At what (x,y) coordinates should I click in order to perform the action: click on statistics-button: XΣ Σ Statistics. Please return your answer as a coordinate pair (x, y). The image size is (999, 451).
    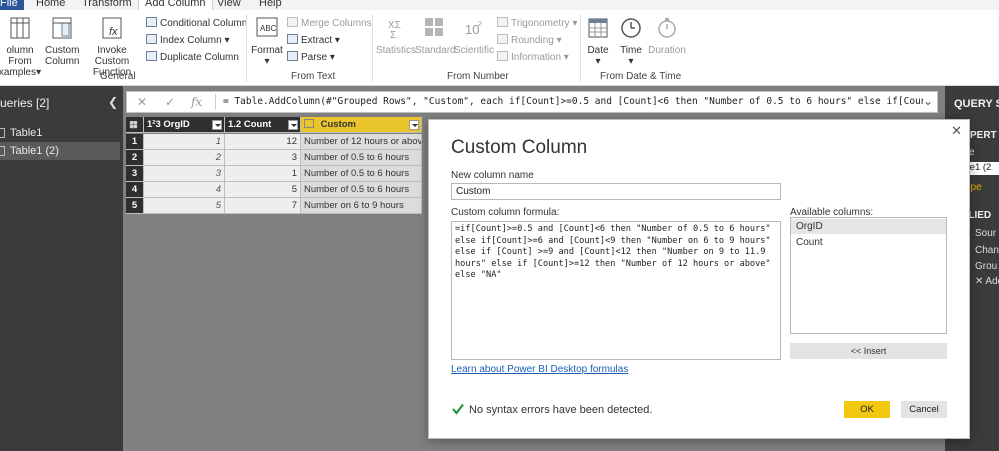
    Looking at the image, I should click on (396, 36).